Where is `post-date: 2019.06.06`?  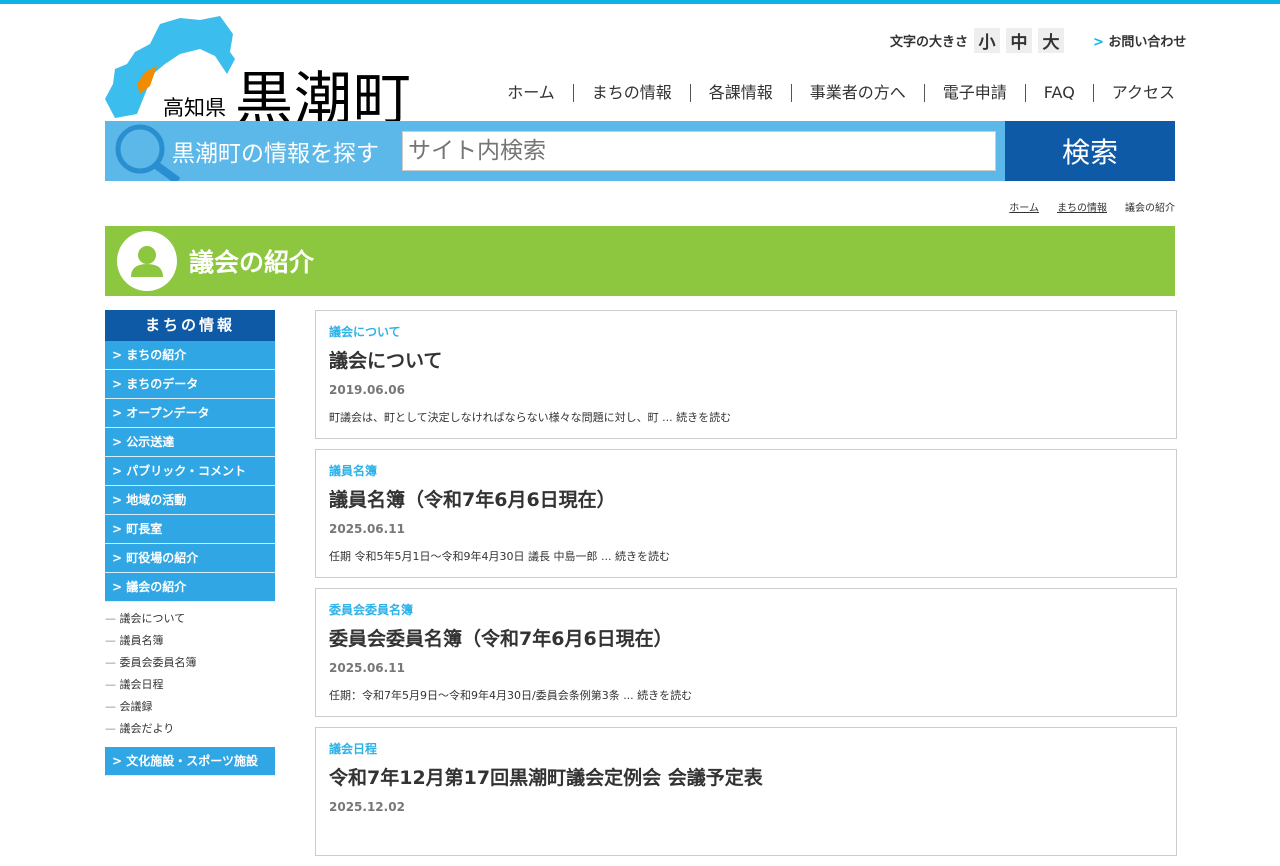
post-date: 2019.06.06 is located at coordinates (367, 390).